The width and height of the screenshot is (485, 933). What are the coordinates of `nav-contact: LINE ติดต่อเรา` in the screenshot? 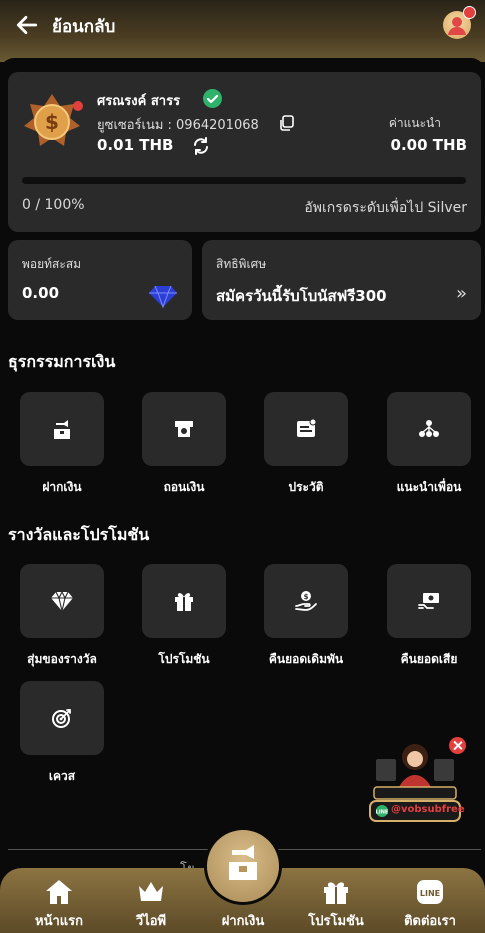 It's located at (430, 900).